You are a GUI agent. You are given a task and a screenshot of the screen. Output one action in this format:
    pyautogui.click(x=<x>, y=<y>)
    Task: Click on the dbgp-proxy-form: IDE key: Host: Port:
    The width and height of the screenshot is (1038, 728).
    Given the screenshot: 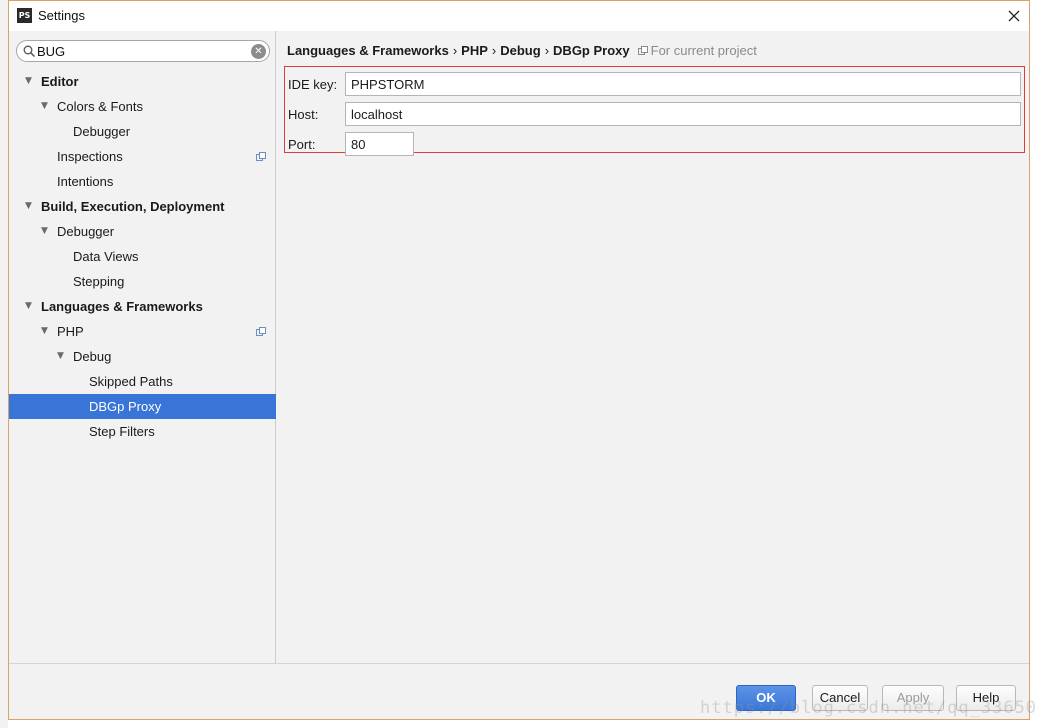 What is the action you would take?
    pyautogui.click(x=654, y=111)
    